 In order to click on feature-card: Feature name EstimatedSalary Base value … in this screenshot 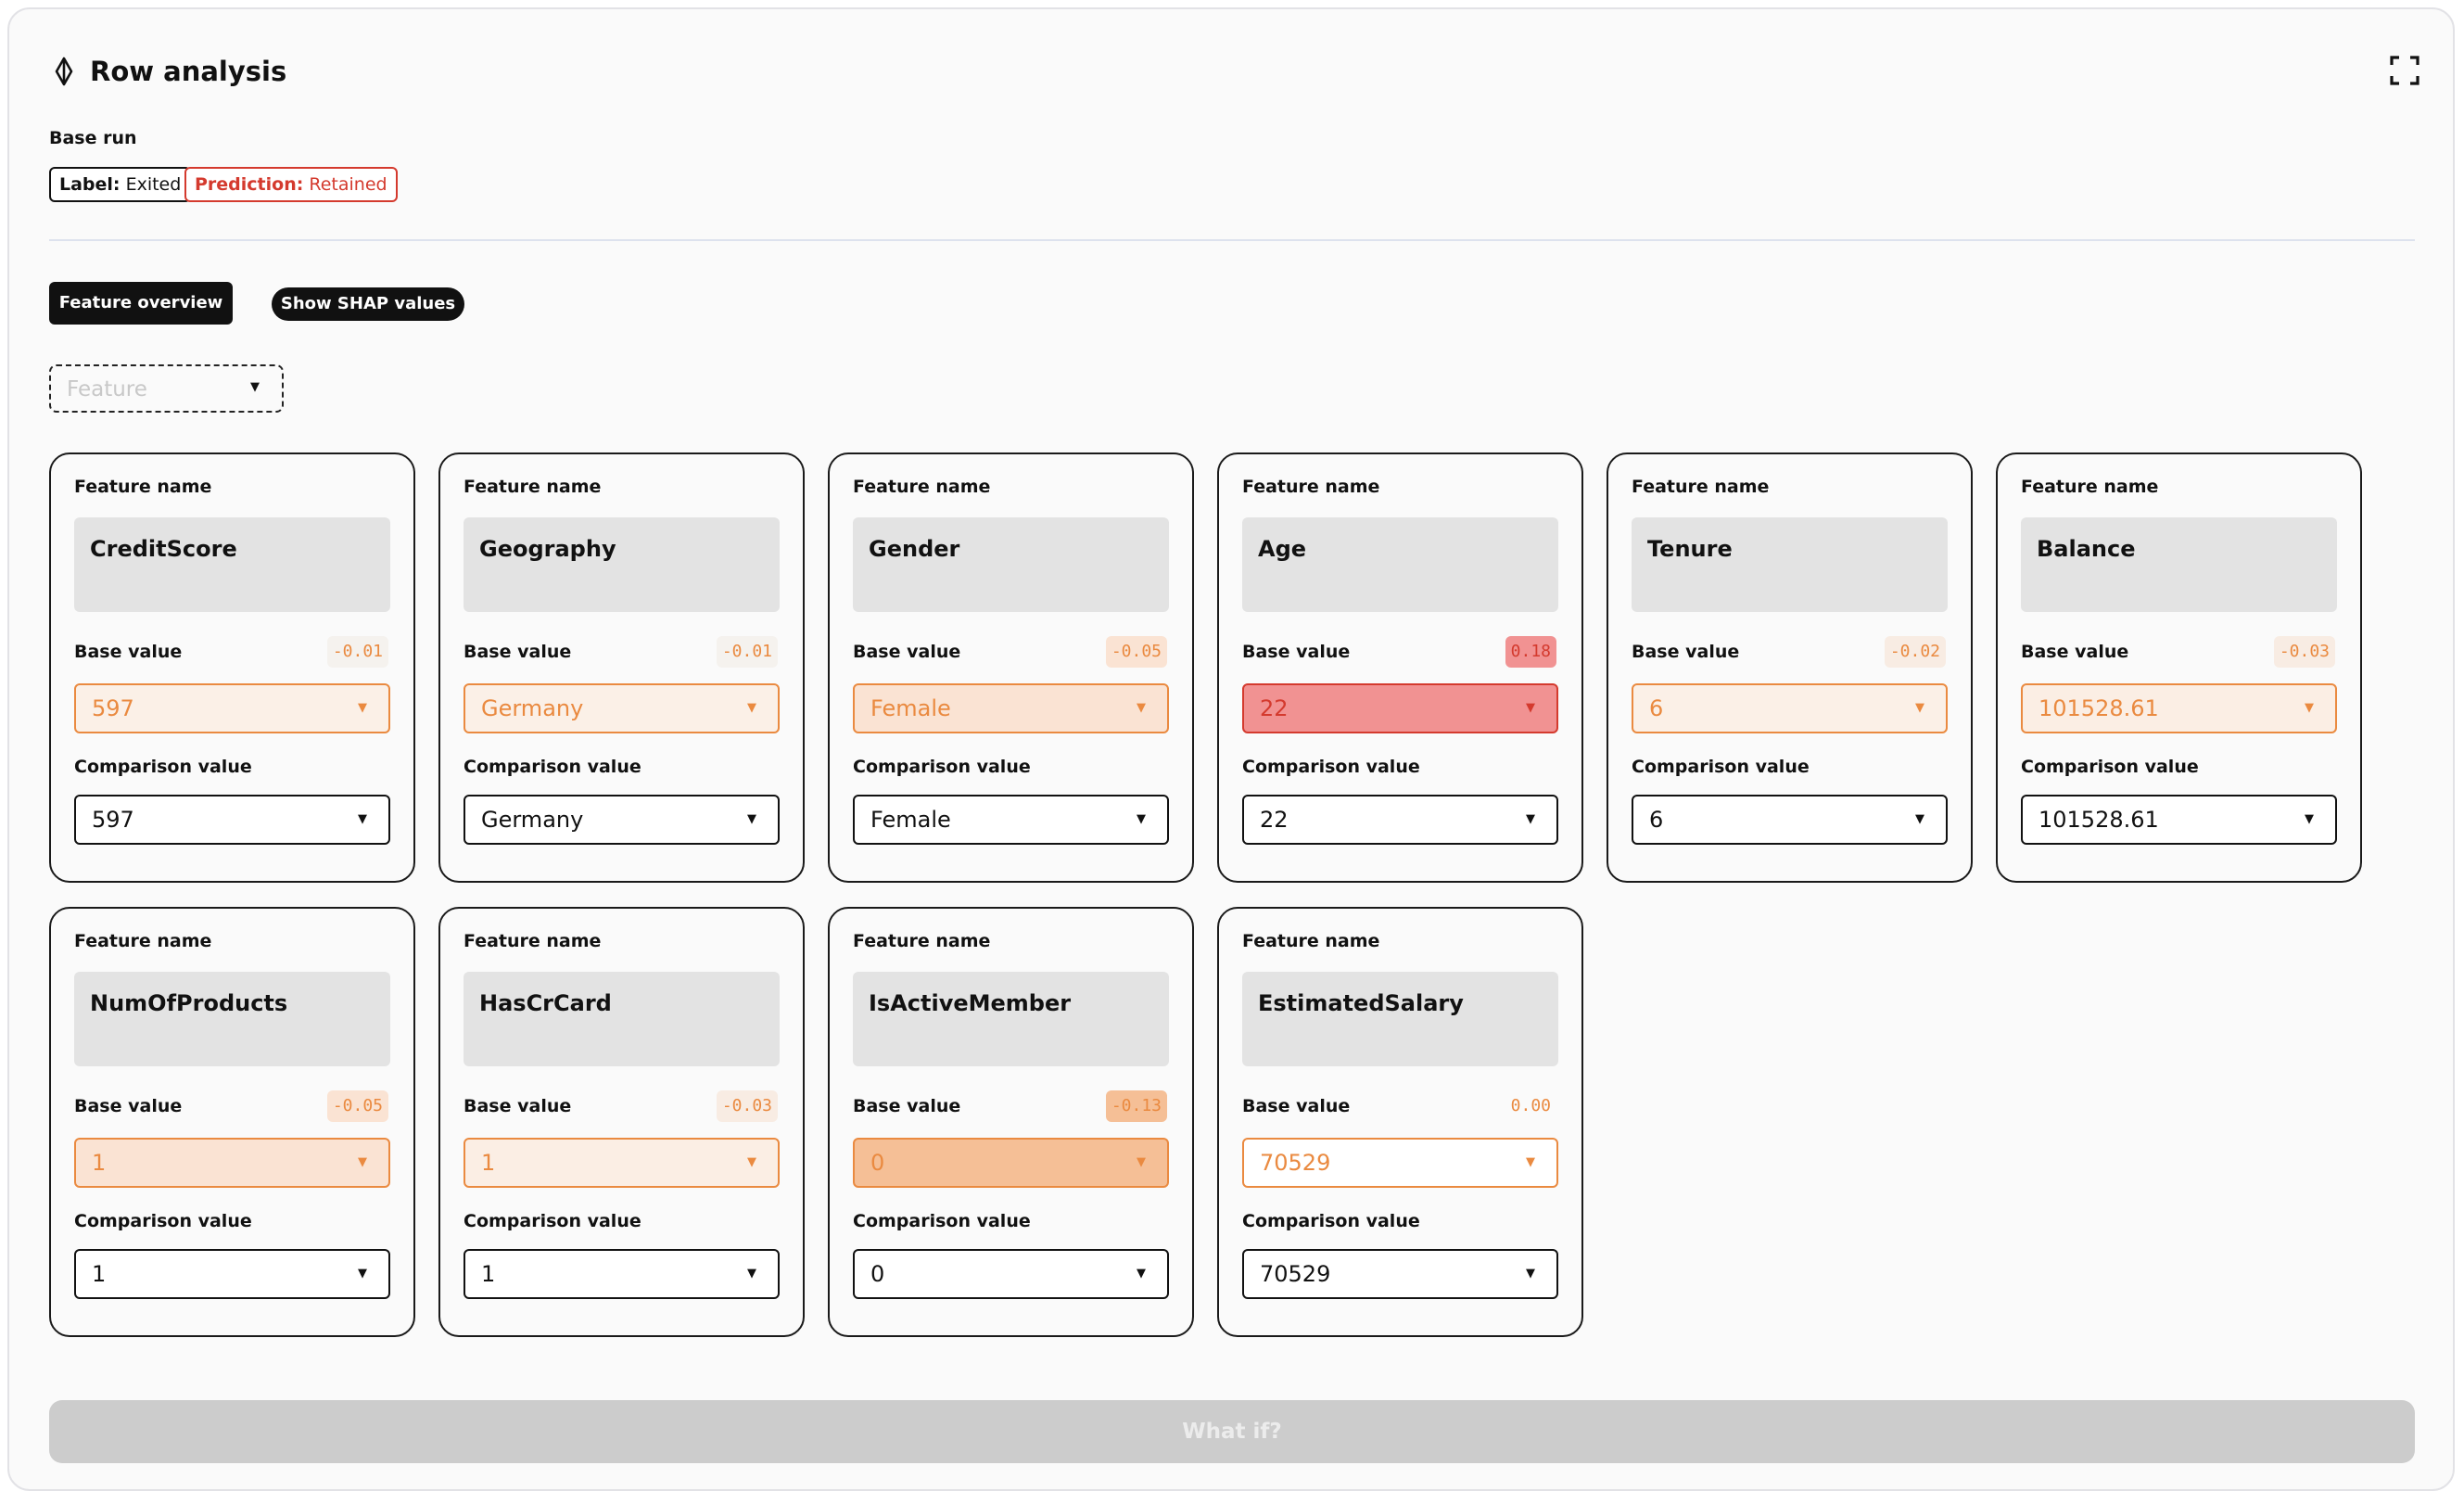, I will do `click(1400, 1122)`.